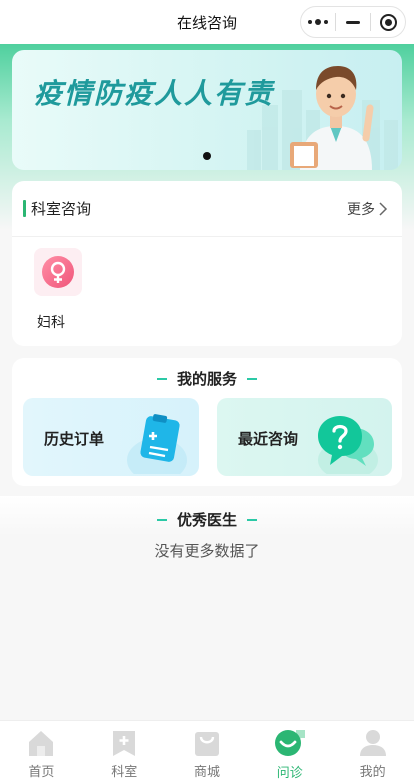 The height and width of the screenshot is (780, 414). I want to click on mini-program-capsule, so click(353, 22).